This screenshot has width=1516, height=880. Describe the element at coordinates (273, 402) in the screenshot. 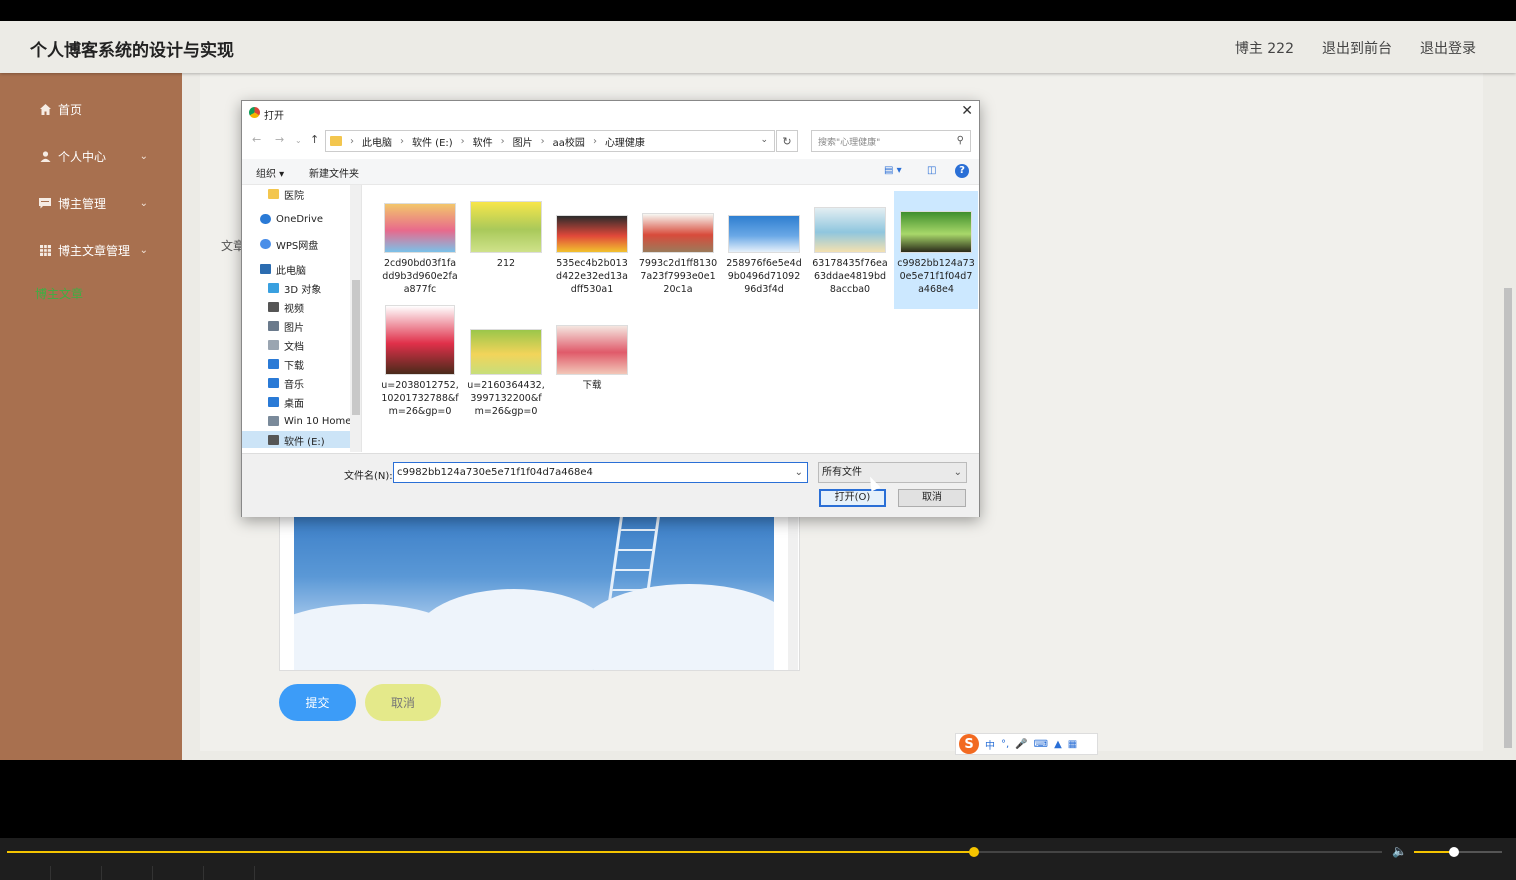

I see `desktop-icon` at that location.